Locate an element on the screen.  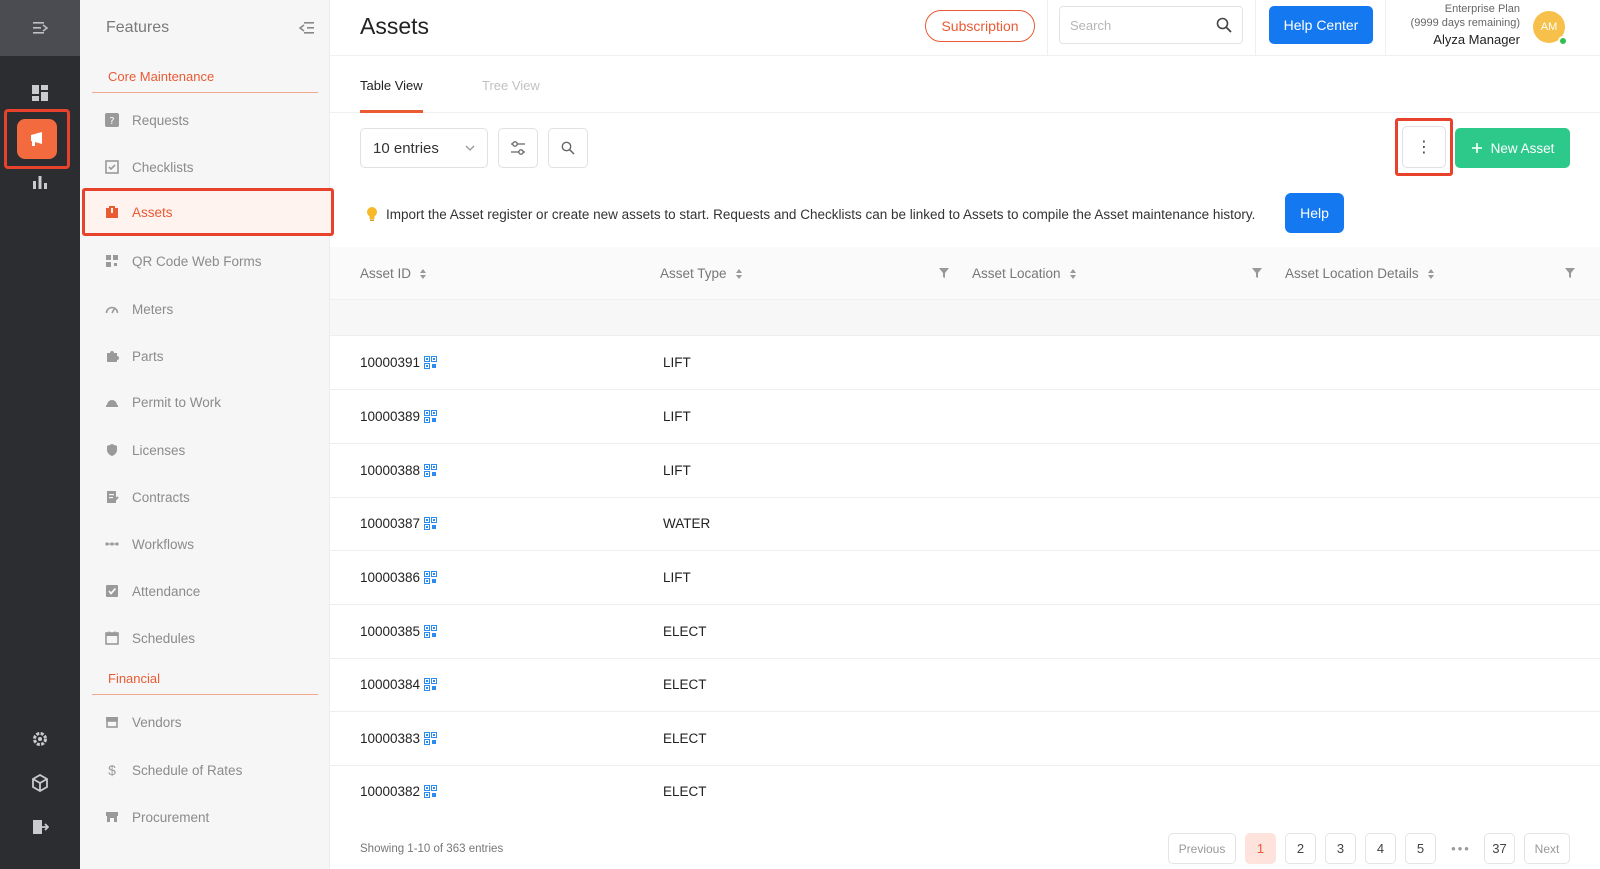
table-row: 10000391 LIFT is located at coordinates (965, 363).